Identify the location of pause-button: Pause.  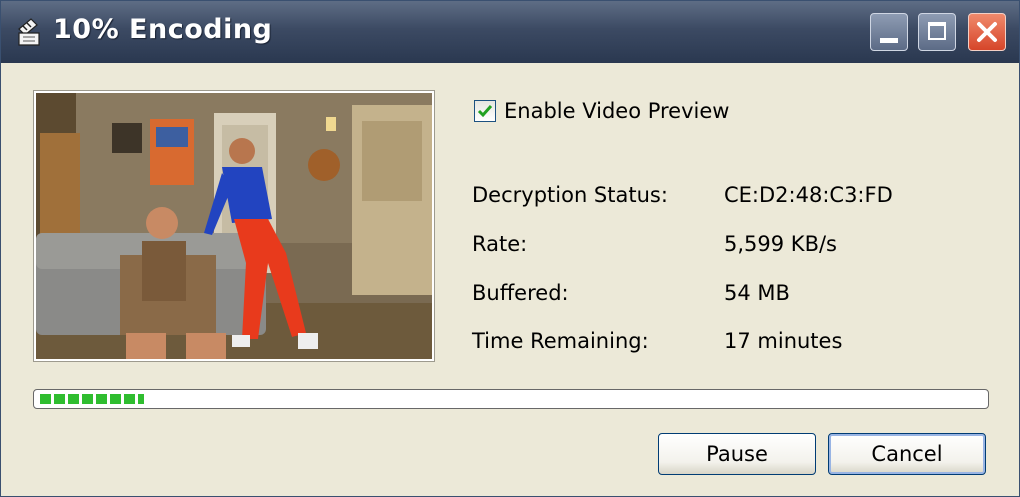
(737, 454).